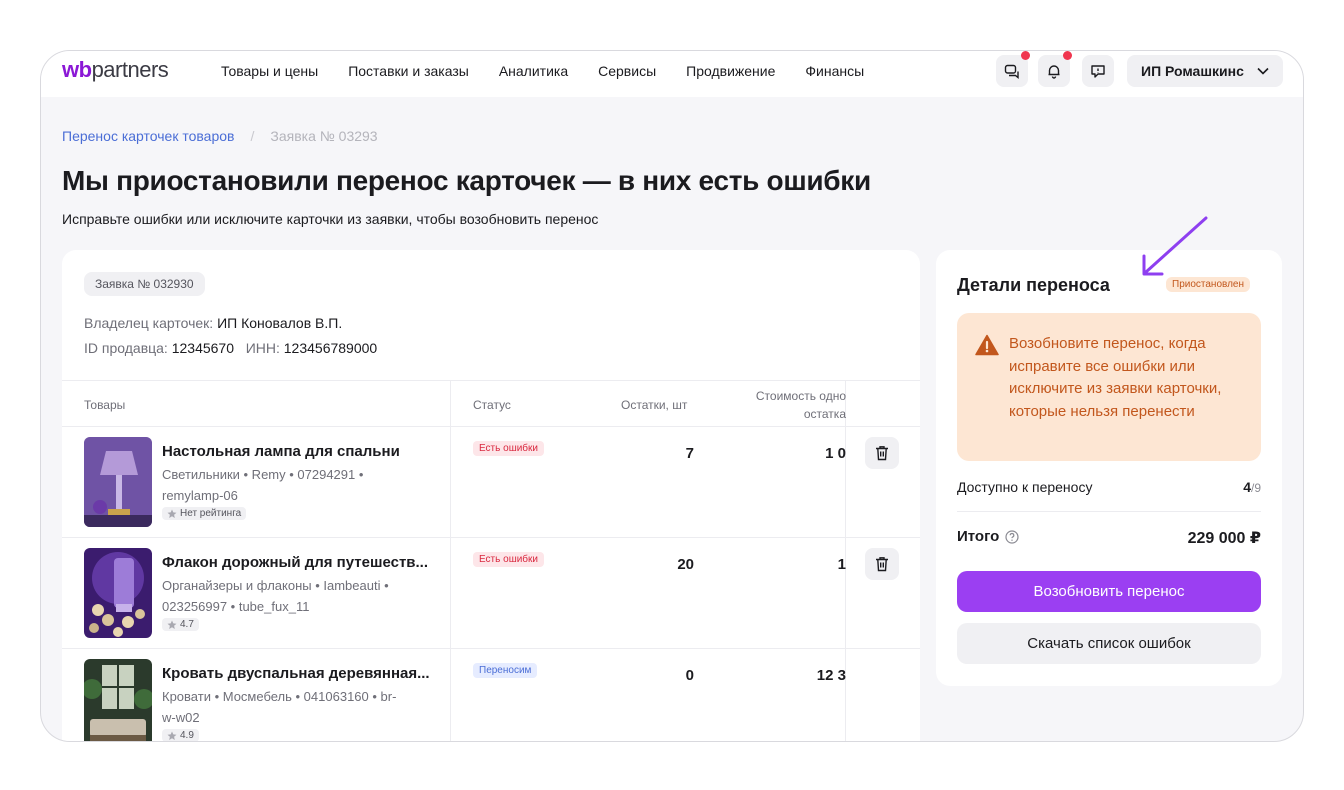 The height and width of the screenshot is (790, 1344). I want to click on nav-item-finance: Финансы, so click(834, 71).